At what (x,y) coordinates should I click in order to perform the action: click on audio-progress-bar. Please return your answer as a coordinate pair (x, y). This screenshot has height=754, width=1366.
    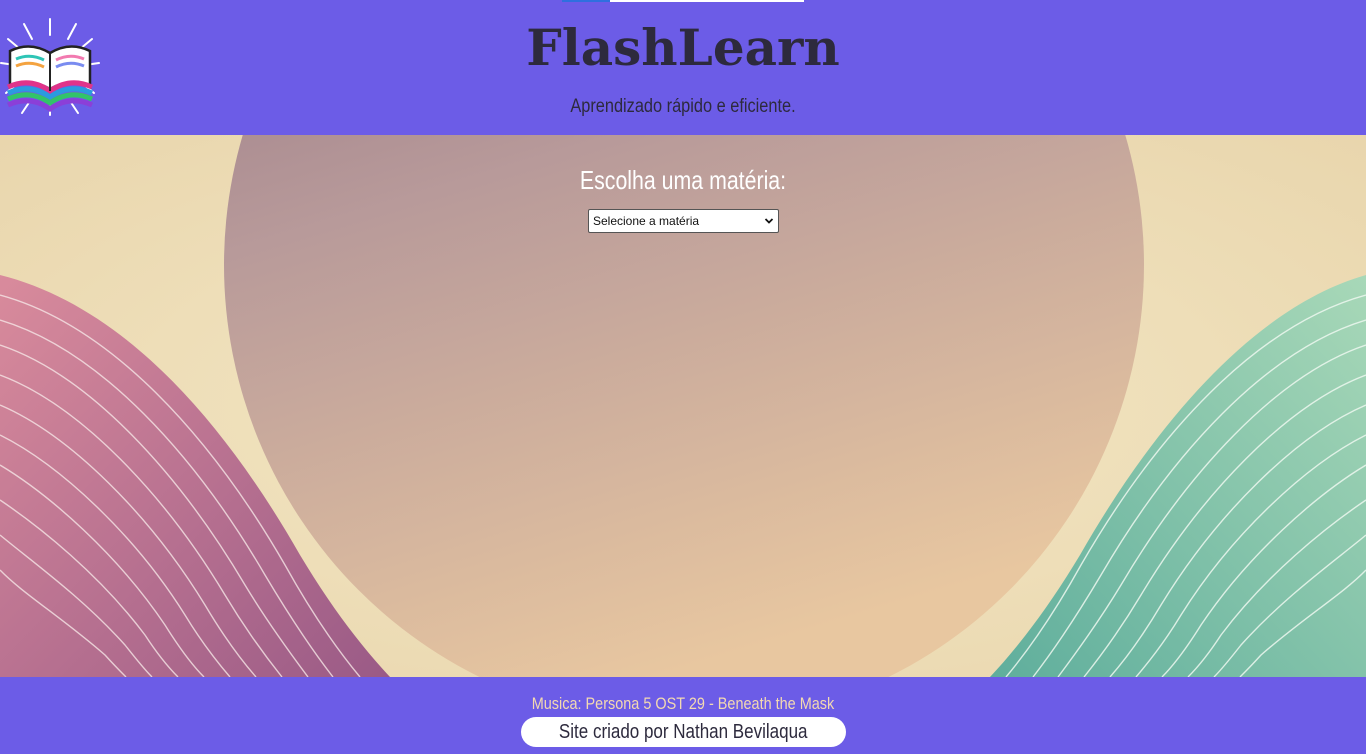
    Looking at the image, I should click on (683, 1).